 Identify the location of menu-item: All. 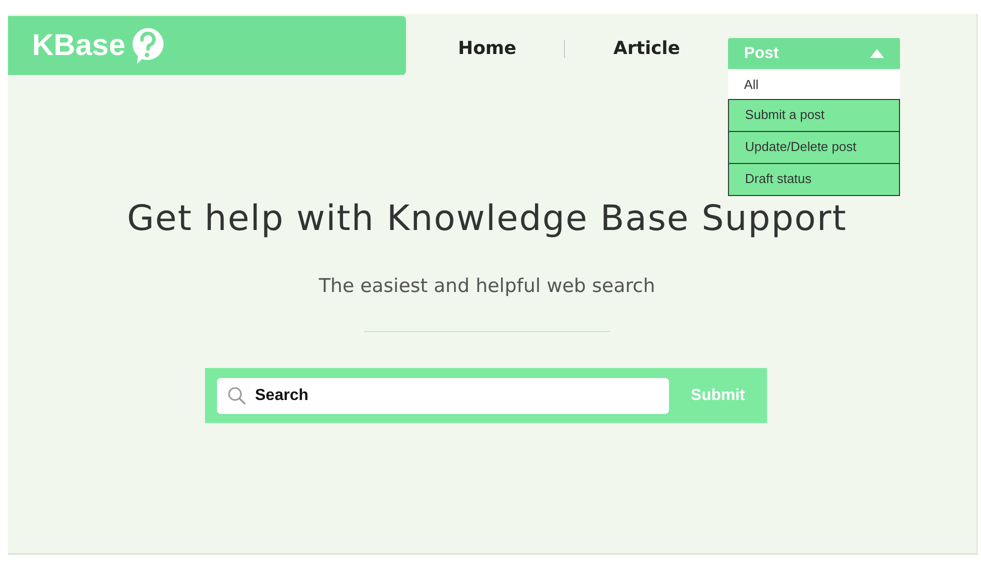
(814, 85).